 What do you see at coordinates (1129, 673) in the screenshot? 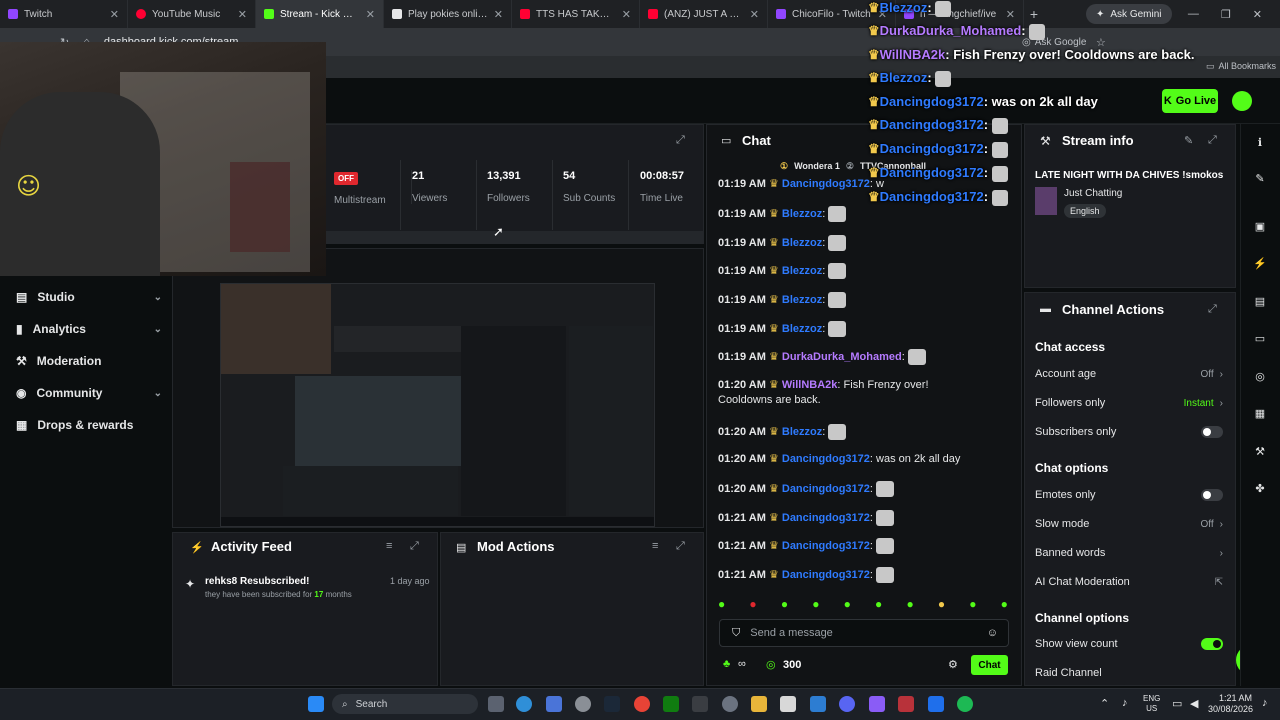
I see `raid-channel-row: Raid Channel` at bounding box center [1129, 673].